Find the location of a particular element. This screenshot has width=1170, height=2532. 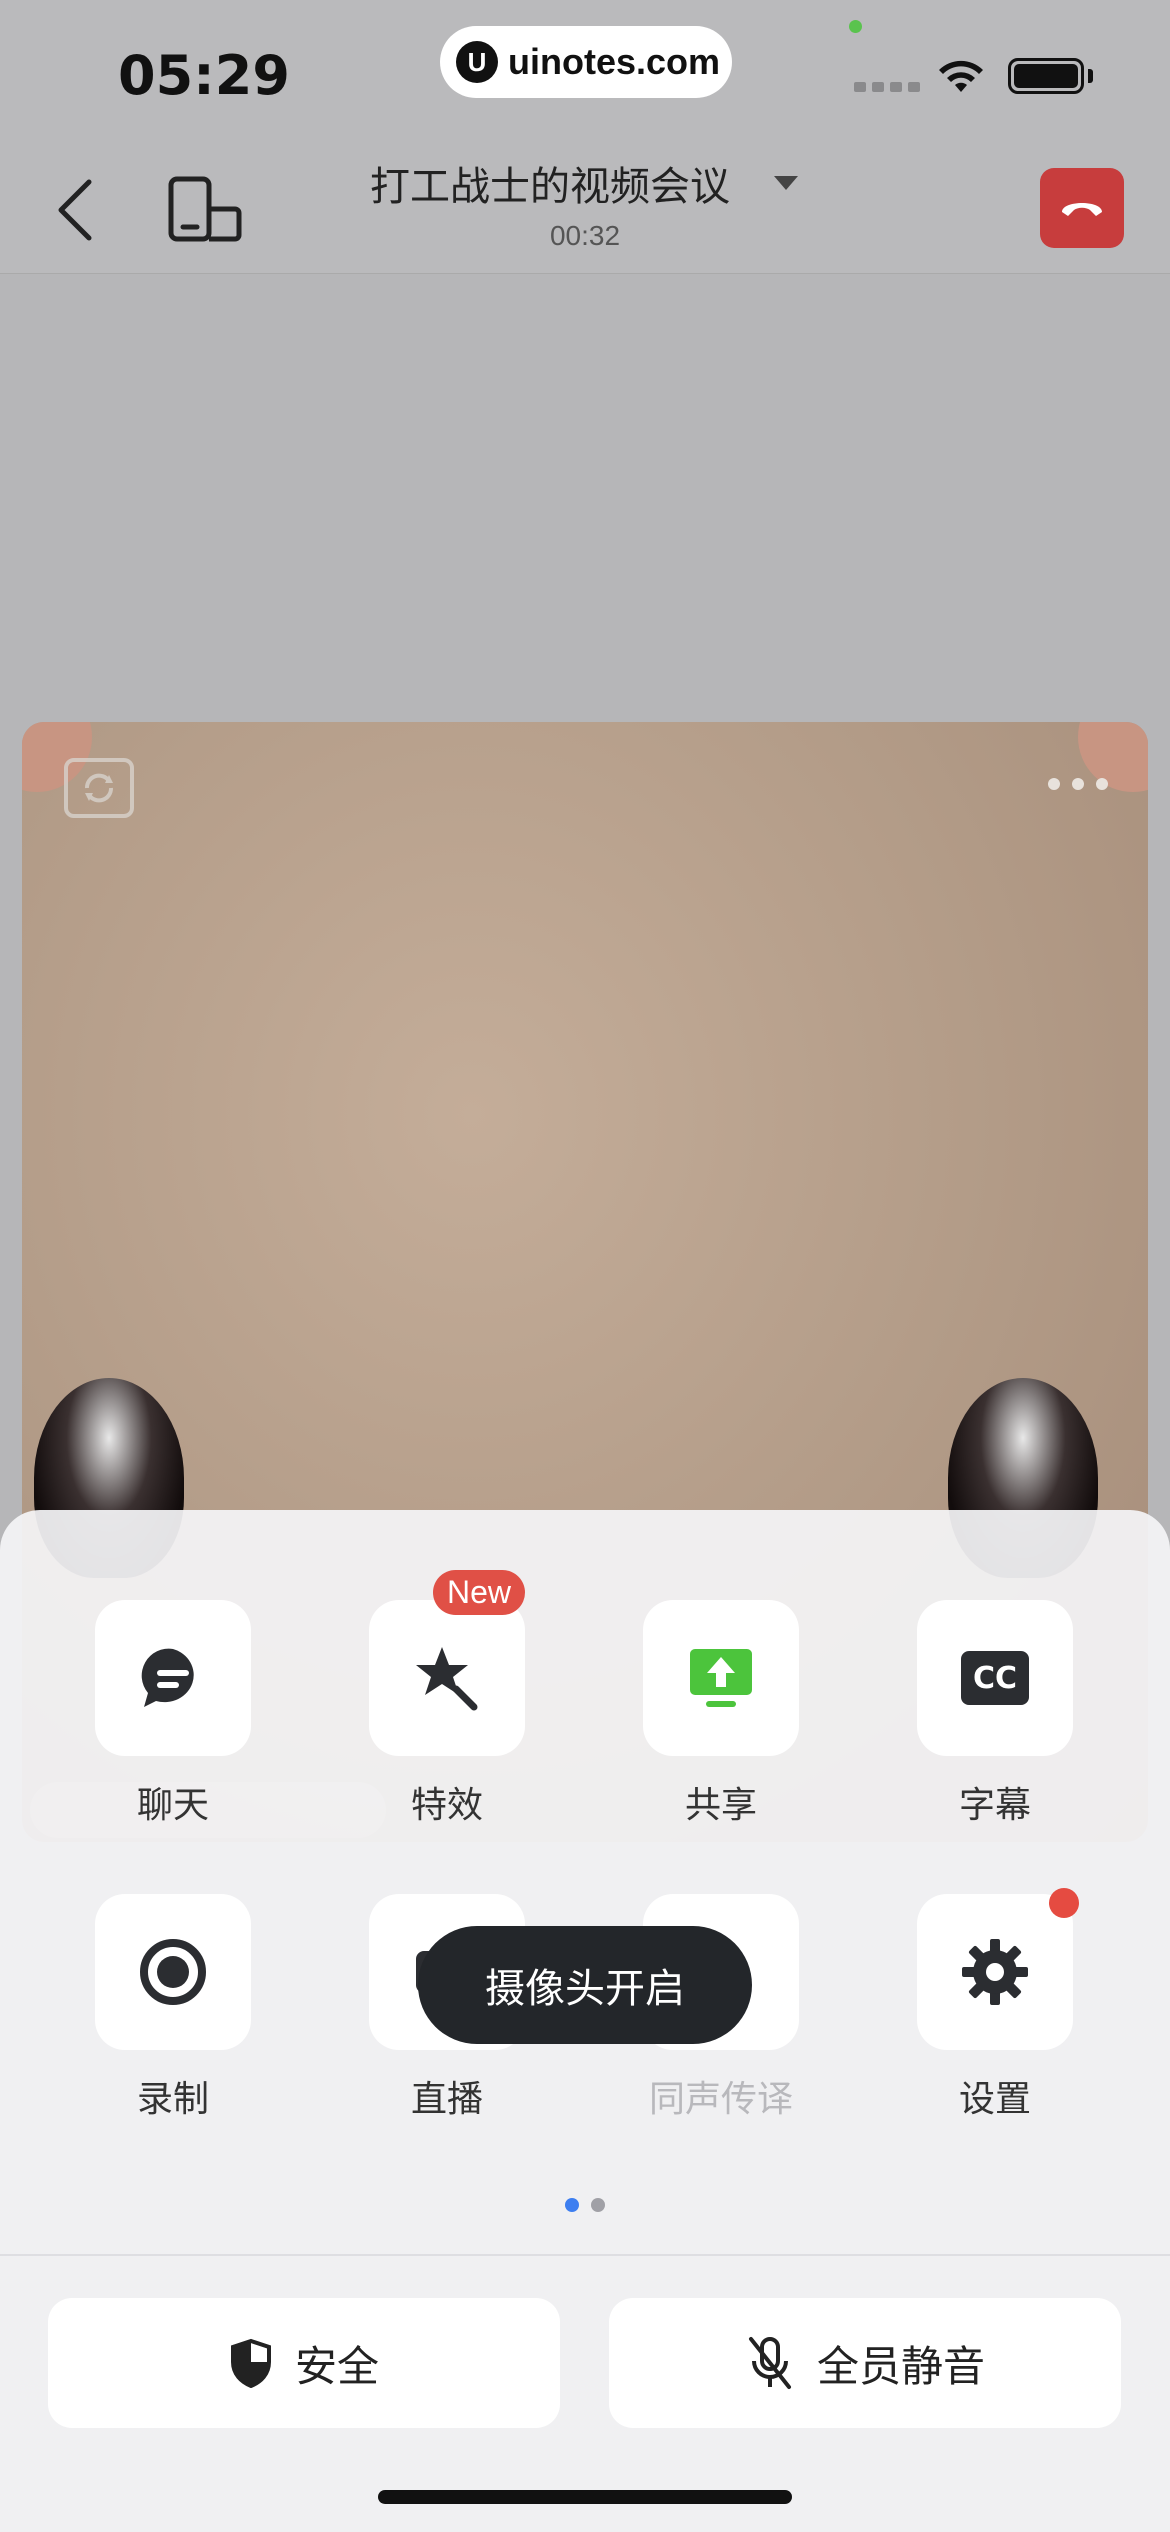

security-button: 安全 is located at coordinates (304, 2363).